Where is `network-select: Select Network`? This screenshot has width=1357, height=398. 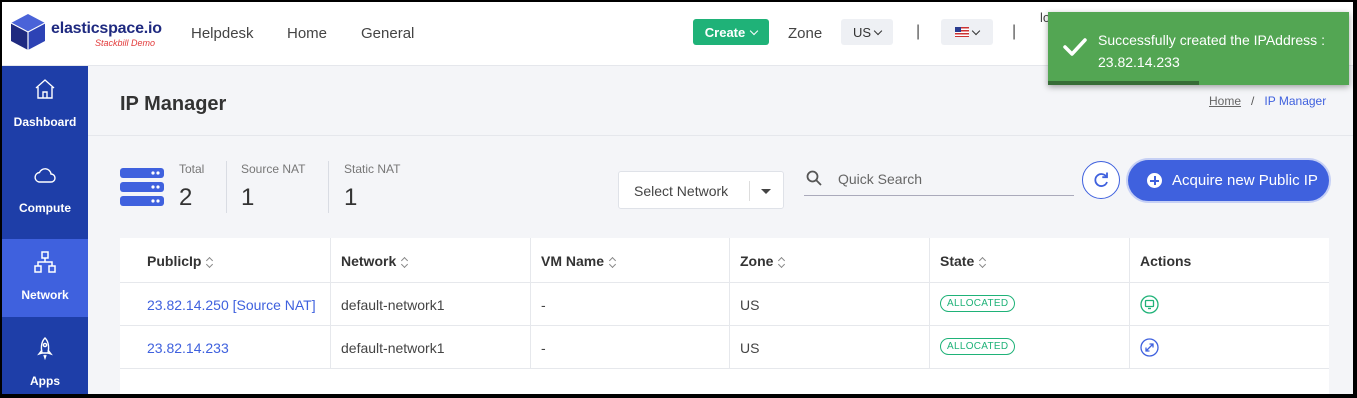
network-select: Select Network is located at coordinates (701, 190).